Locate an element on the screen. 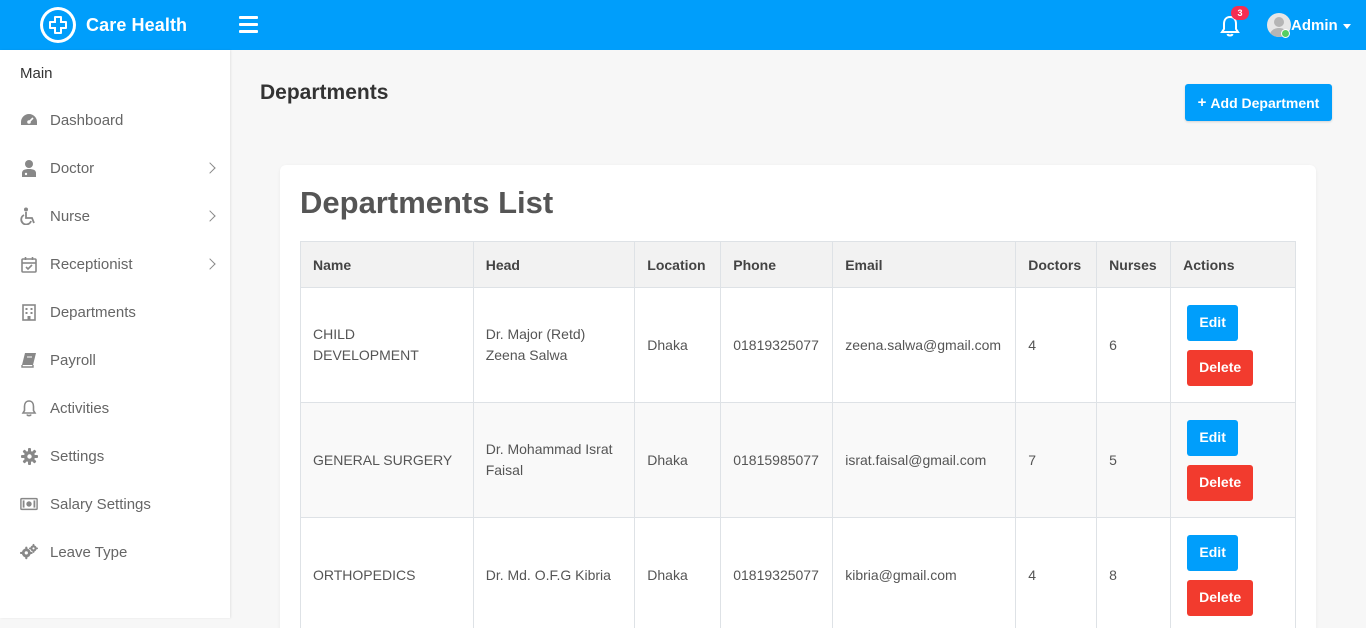 This screenshot has width=1366, height=628. sidebar-item-departments: Departments is located at coordinates (115, 312).